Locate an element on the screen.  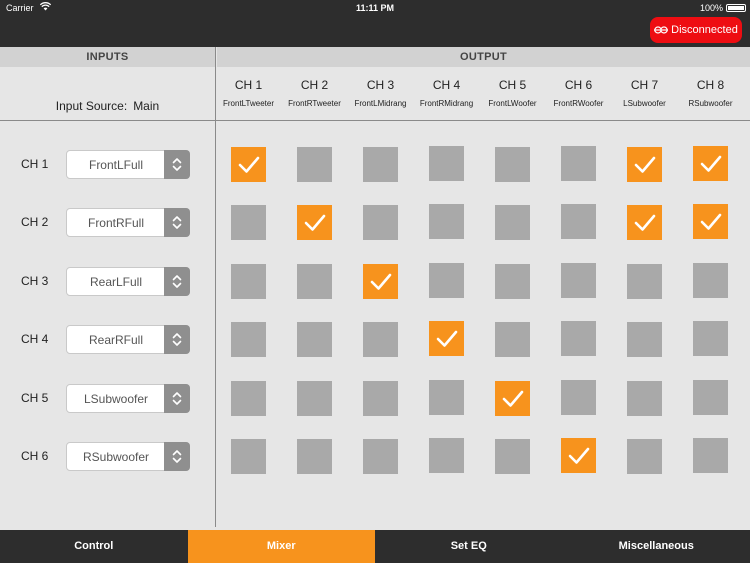
input-source-select-value: FrontRFull is located at coordinates (115, 223).